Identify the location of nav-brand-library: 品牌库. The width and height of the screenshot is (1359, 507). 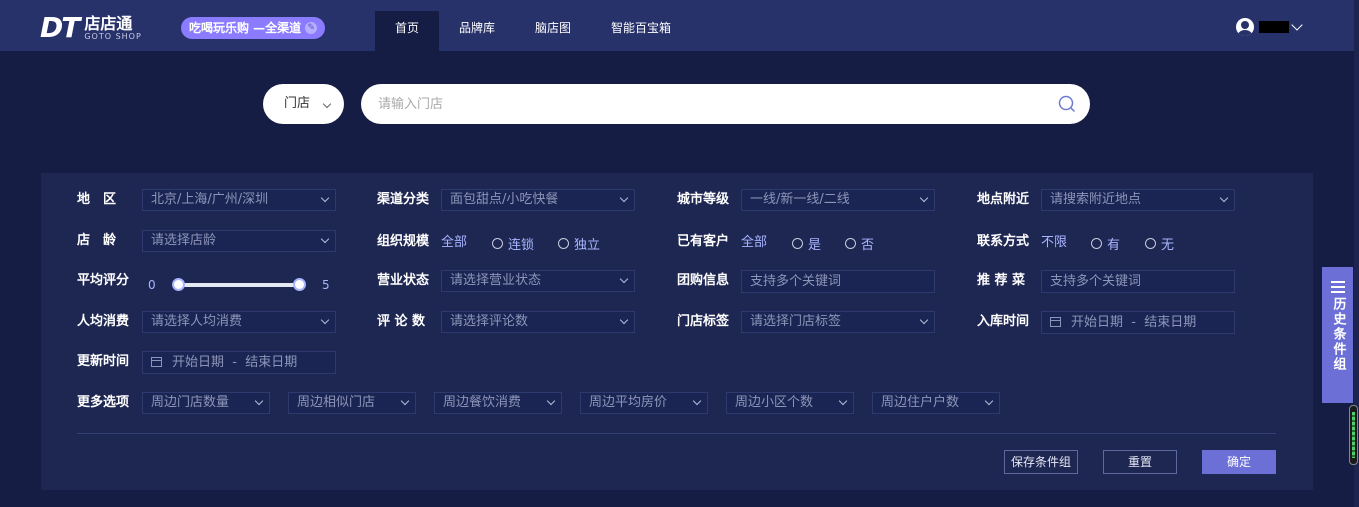
(477, 31).